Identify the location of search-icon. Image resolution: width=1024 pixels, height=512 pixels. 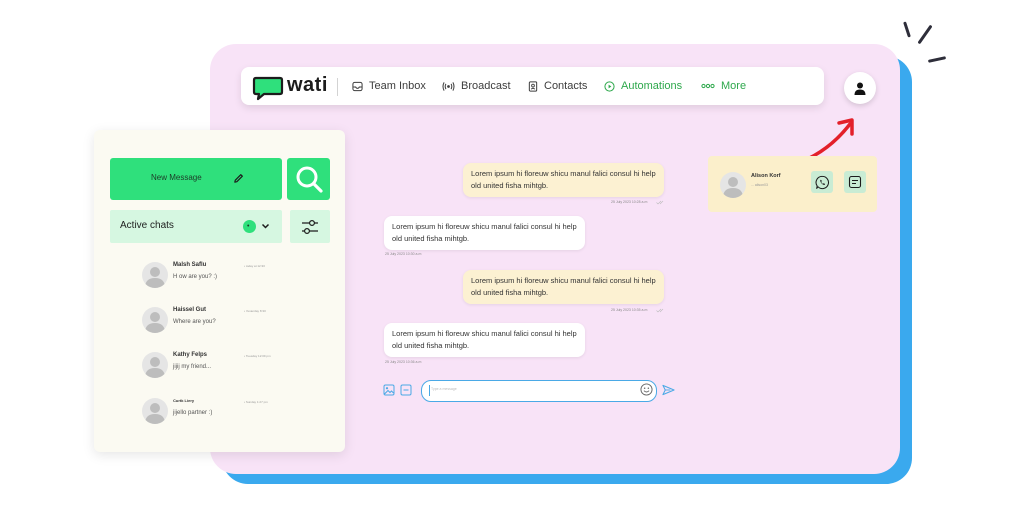
(309, 179).